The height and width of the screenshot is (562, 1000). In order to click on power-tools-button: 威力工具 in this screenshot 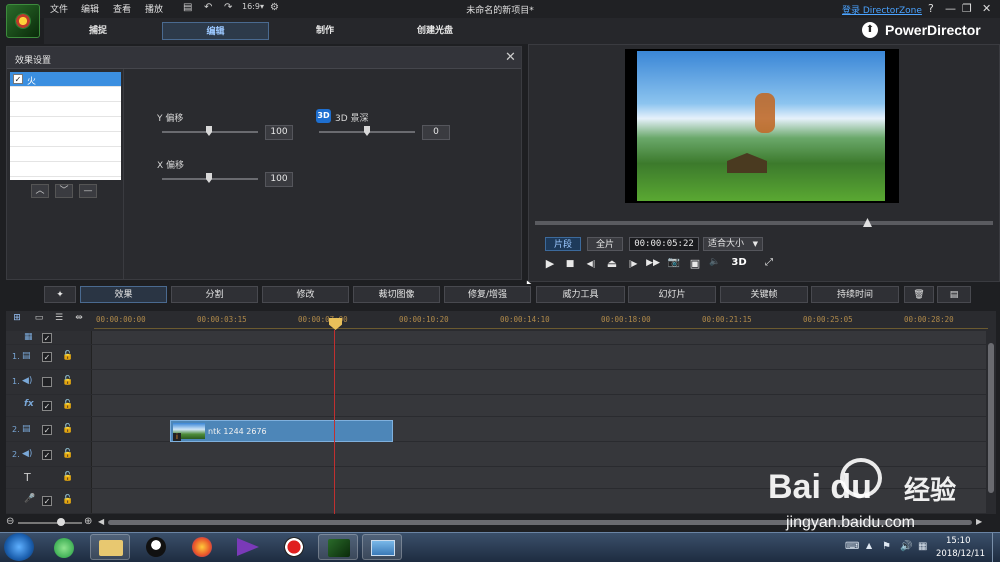, I will do `click(580, 294)`.